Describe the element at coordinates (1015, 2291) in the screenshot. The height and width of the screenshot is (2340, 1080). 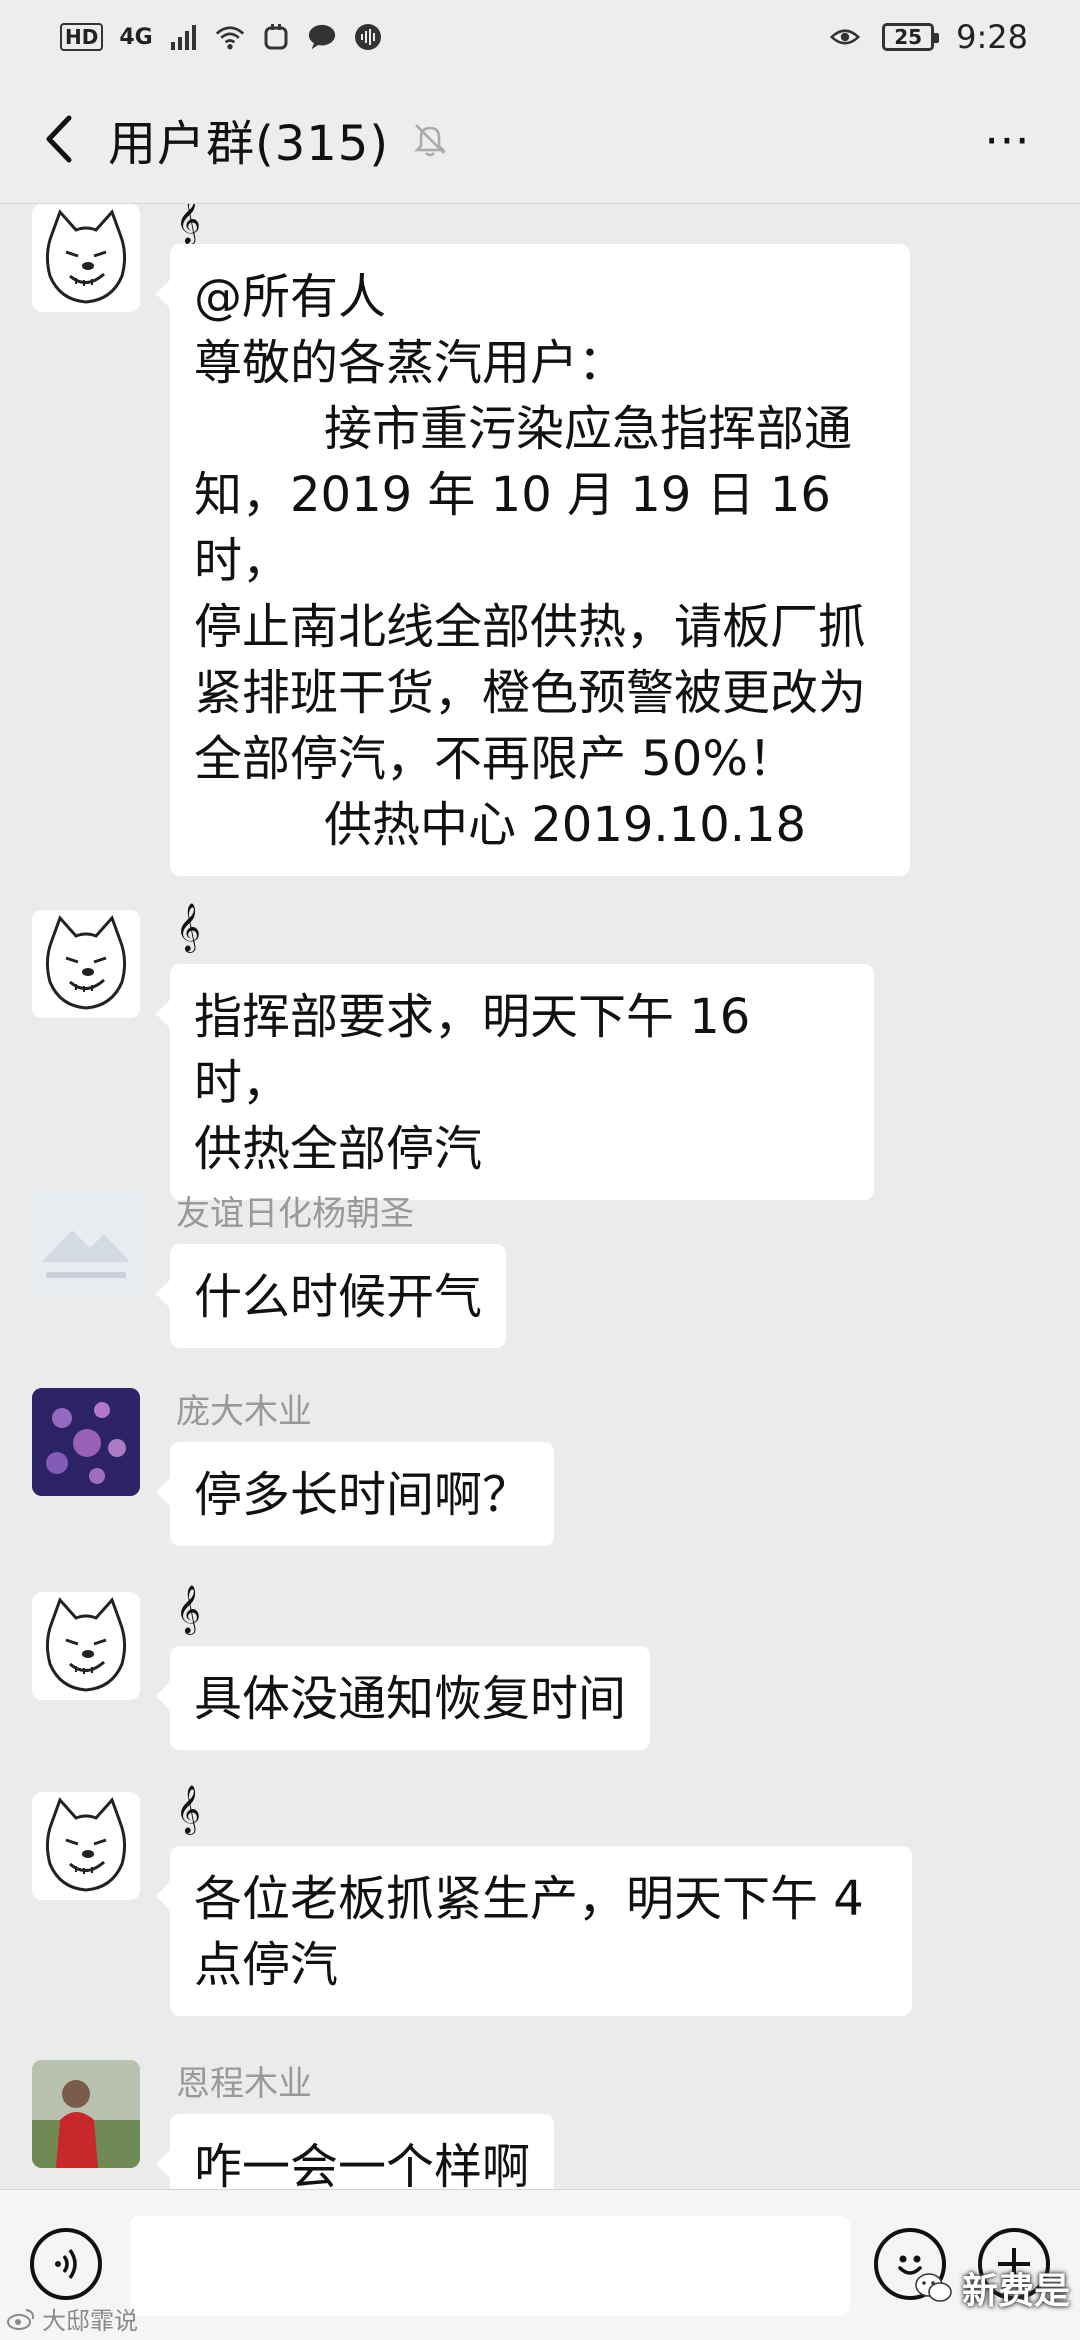
I see `watermark-right-text: 新费是` at that location.